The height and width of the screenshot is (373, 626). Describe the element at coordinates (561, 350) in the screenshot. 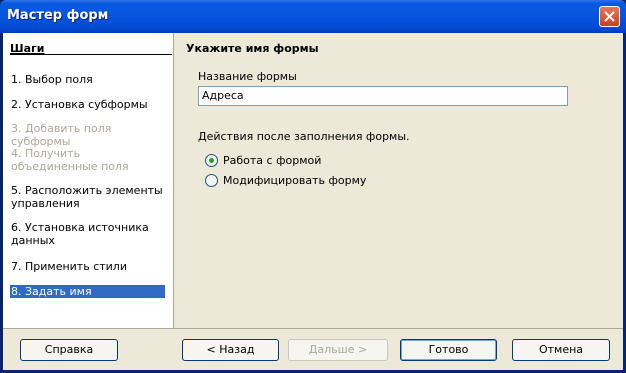

I see `cancel-button: Отмена` at that location.